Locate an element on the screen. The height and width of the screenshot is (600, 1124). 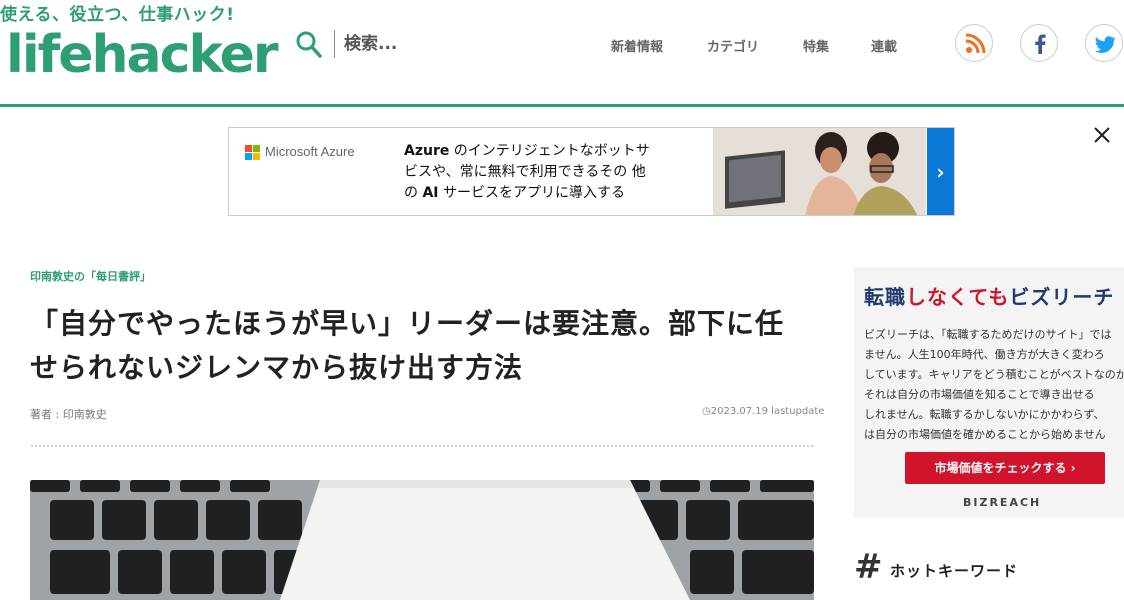
ad-text-2: ビスや、常に無料で利用できるその 他 is located at coordinates (525, 172).